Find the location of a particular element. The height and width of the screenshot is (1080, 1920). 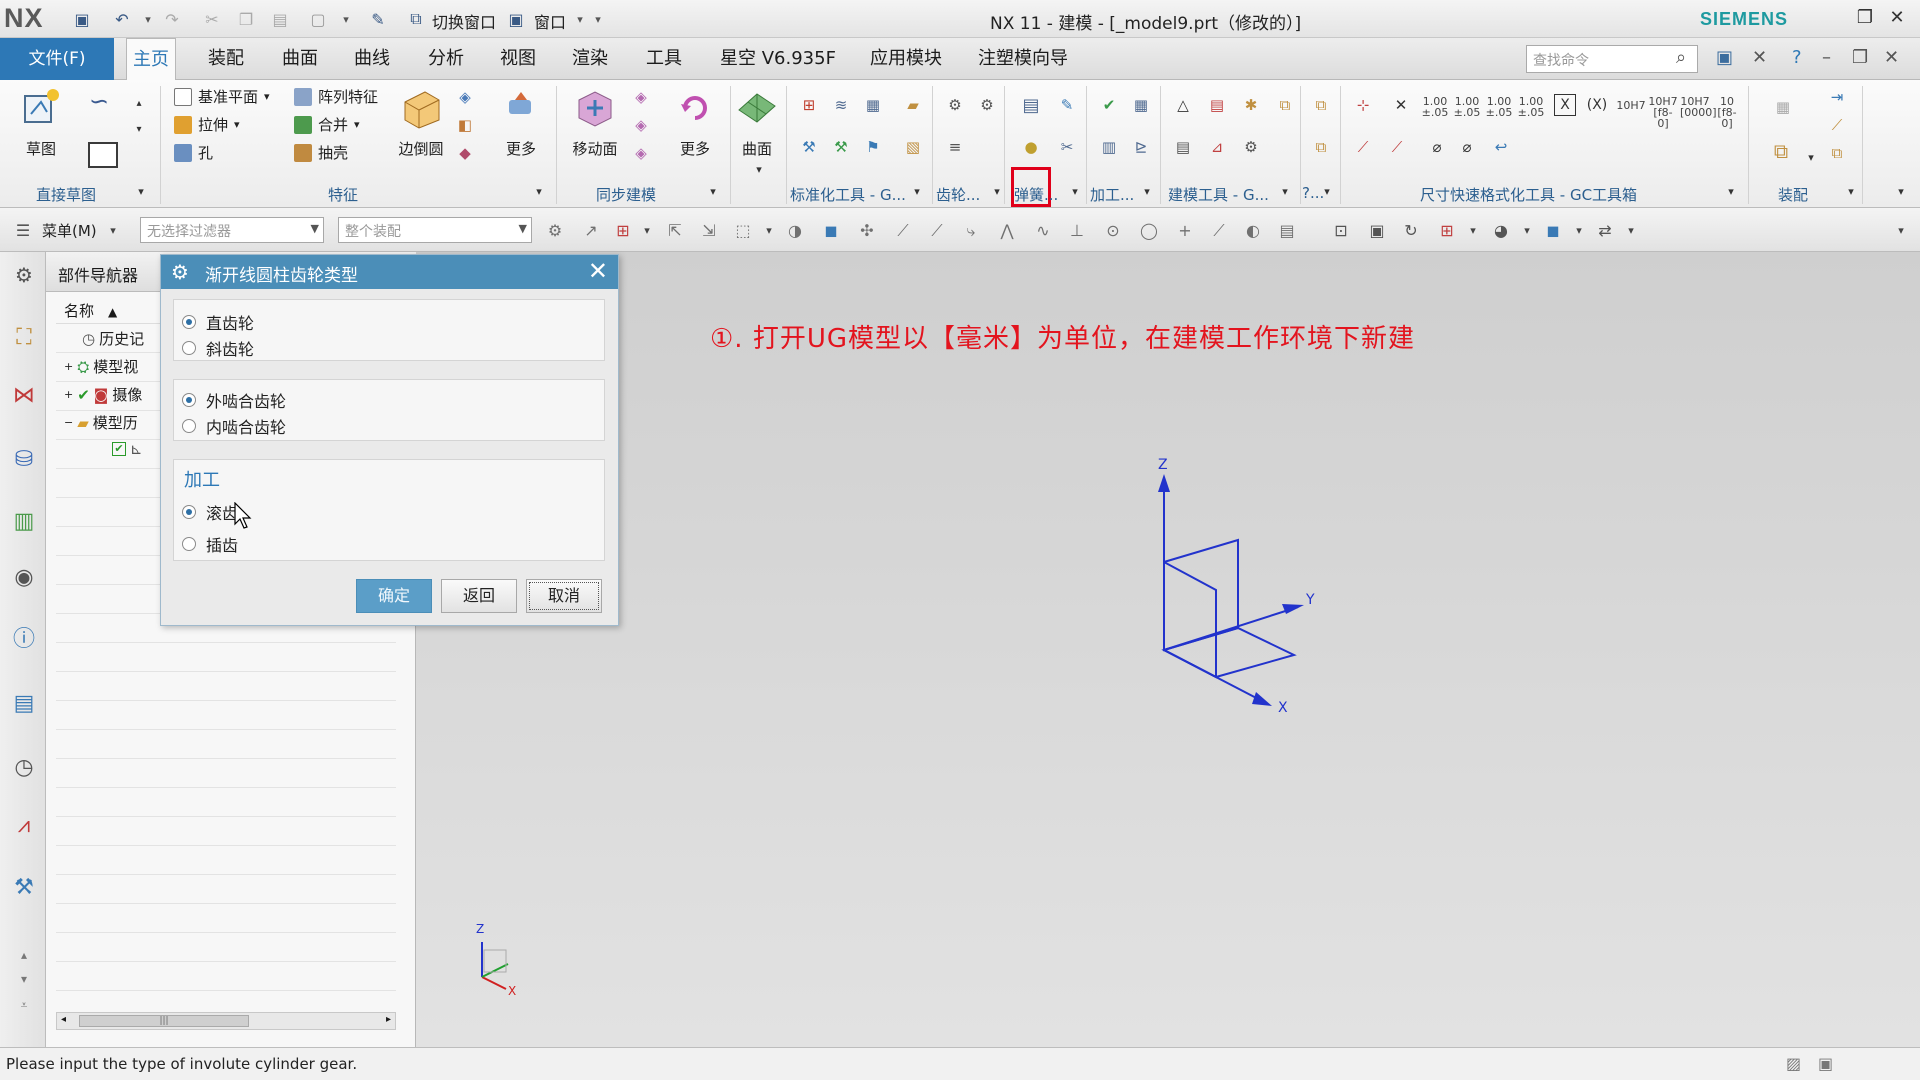

undo-dropdown-icon: ▾ is located at coordinates (148, 19).